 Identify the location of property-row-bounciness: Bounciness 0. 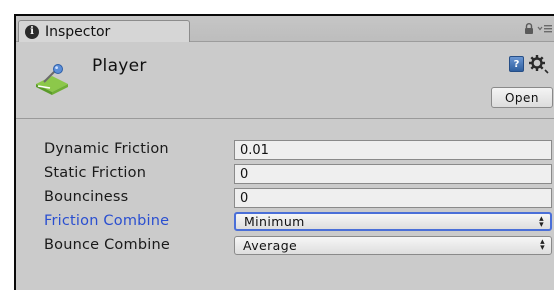
(285, 198).